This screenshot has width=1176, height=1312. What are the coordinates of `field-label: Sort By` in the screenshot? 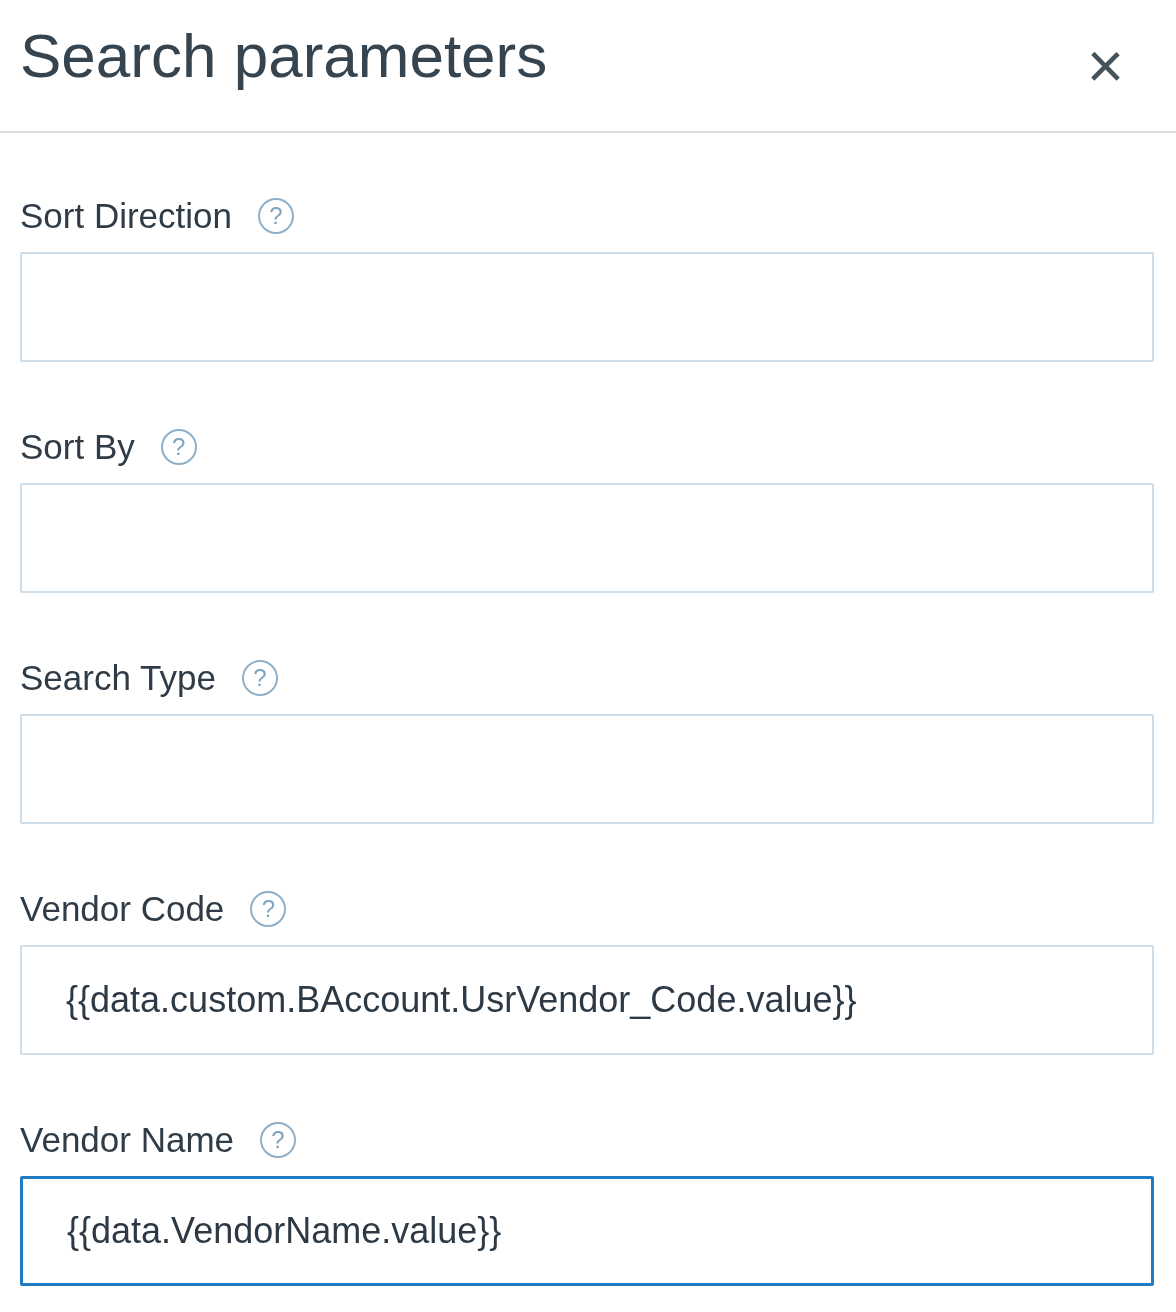 It's located at (77, 447).